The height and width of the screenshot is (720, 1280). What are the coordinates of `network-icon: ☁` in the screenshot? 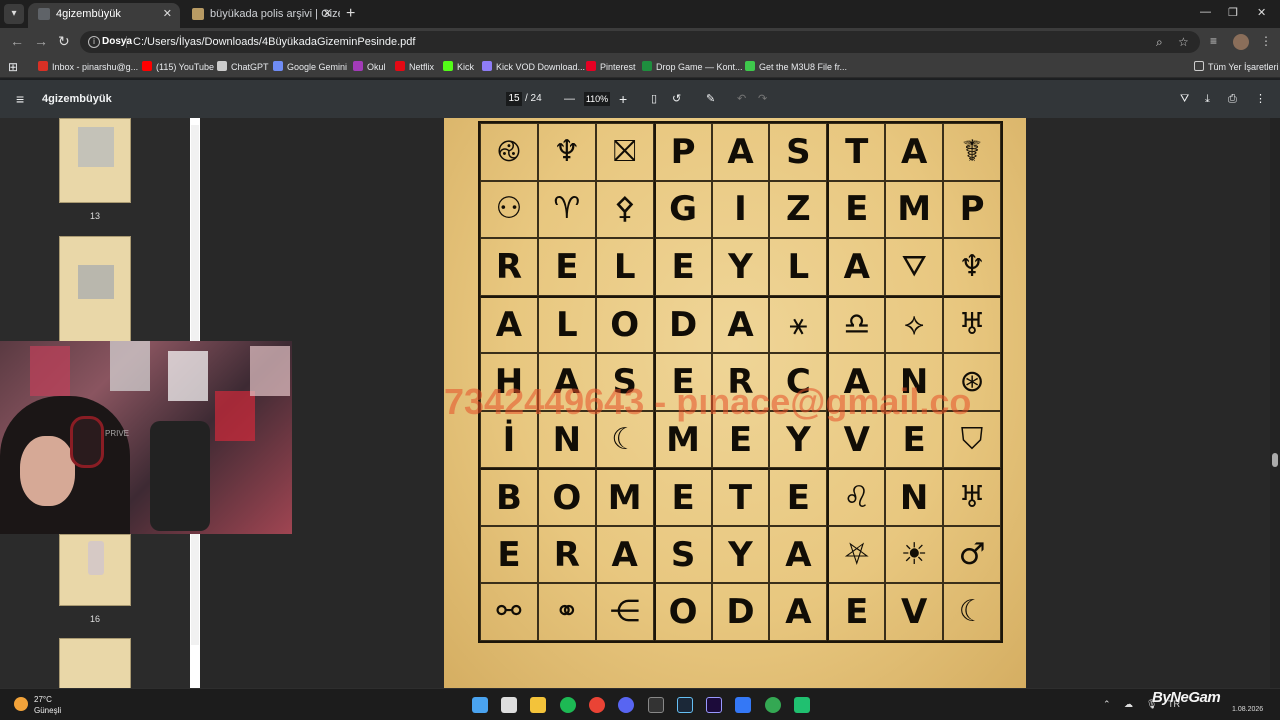 It's located at (1128, 704).